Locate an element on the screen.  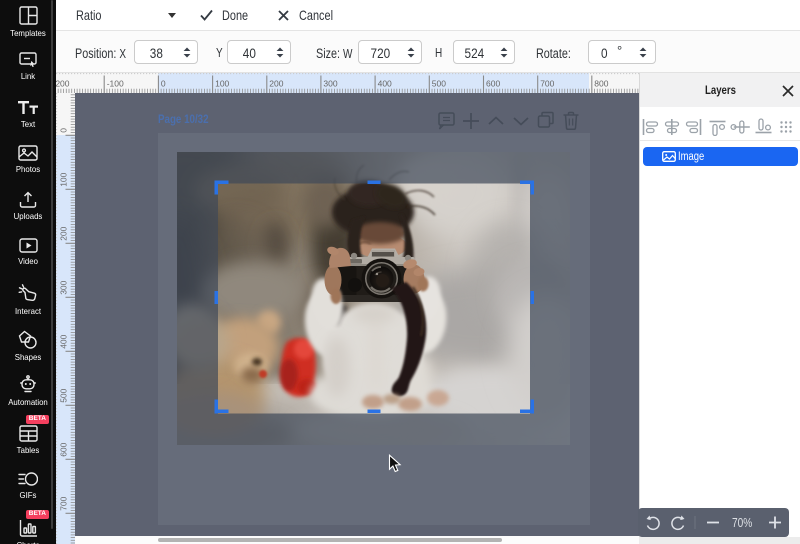
svg-text: -100 is located at coordinates (115, 84).